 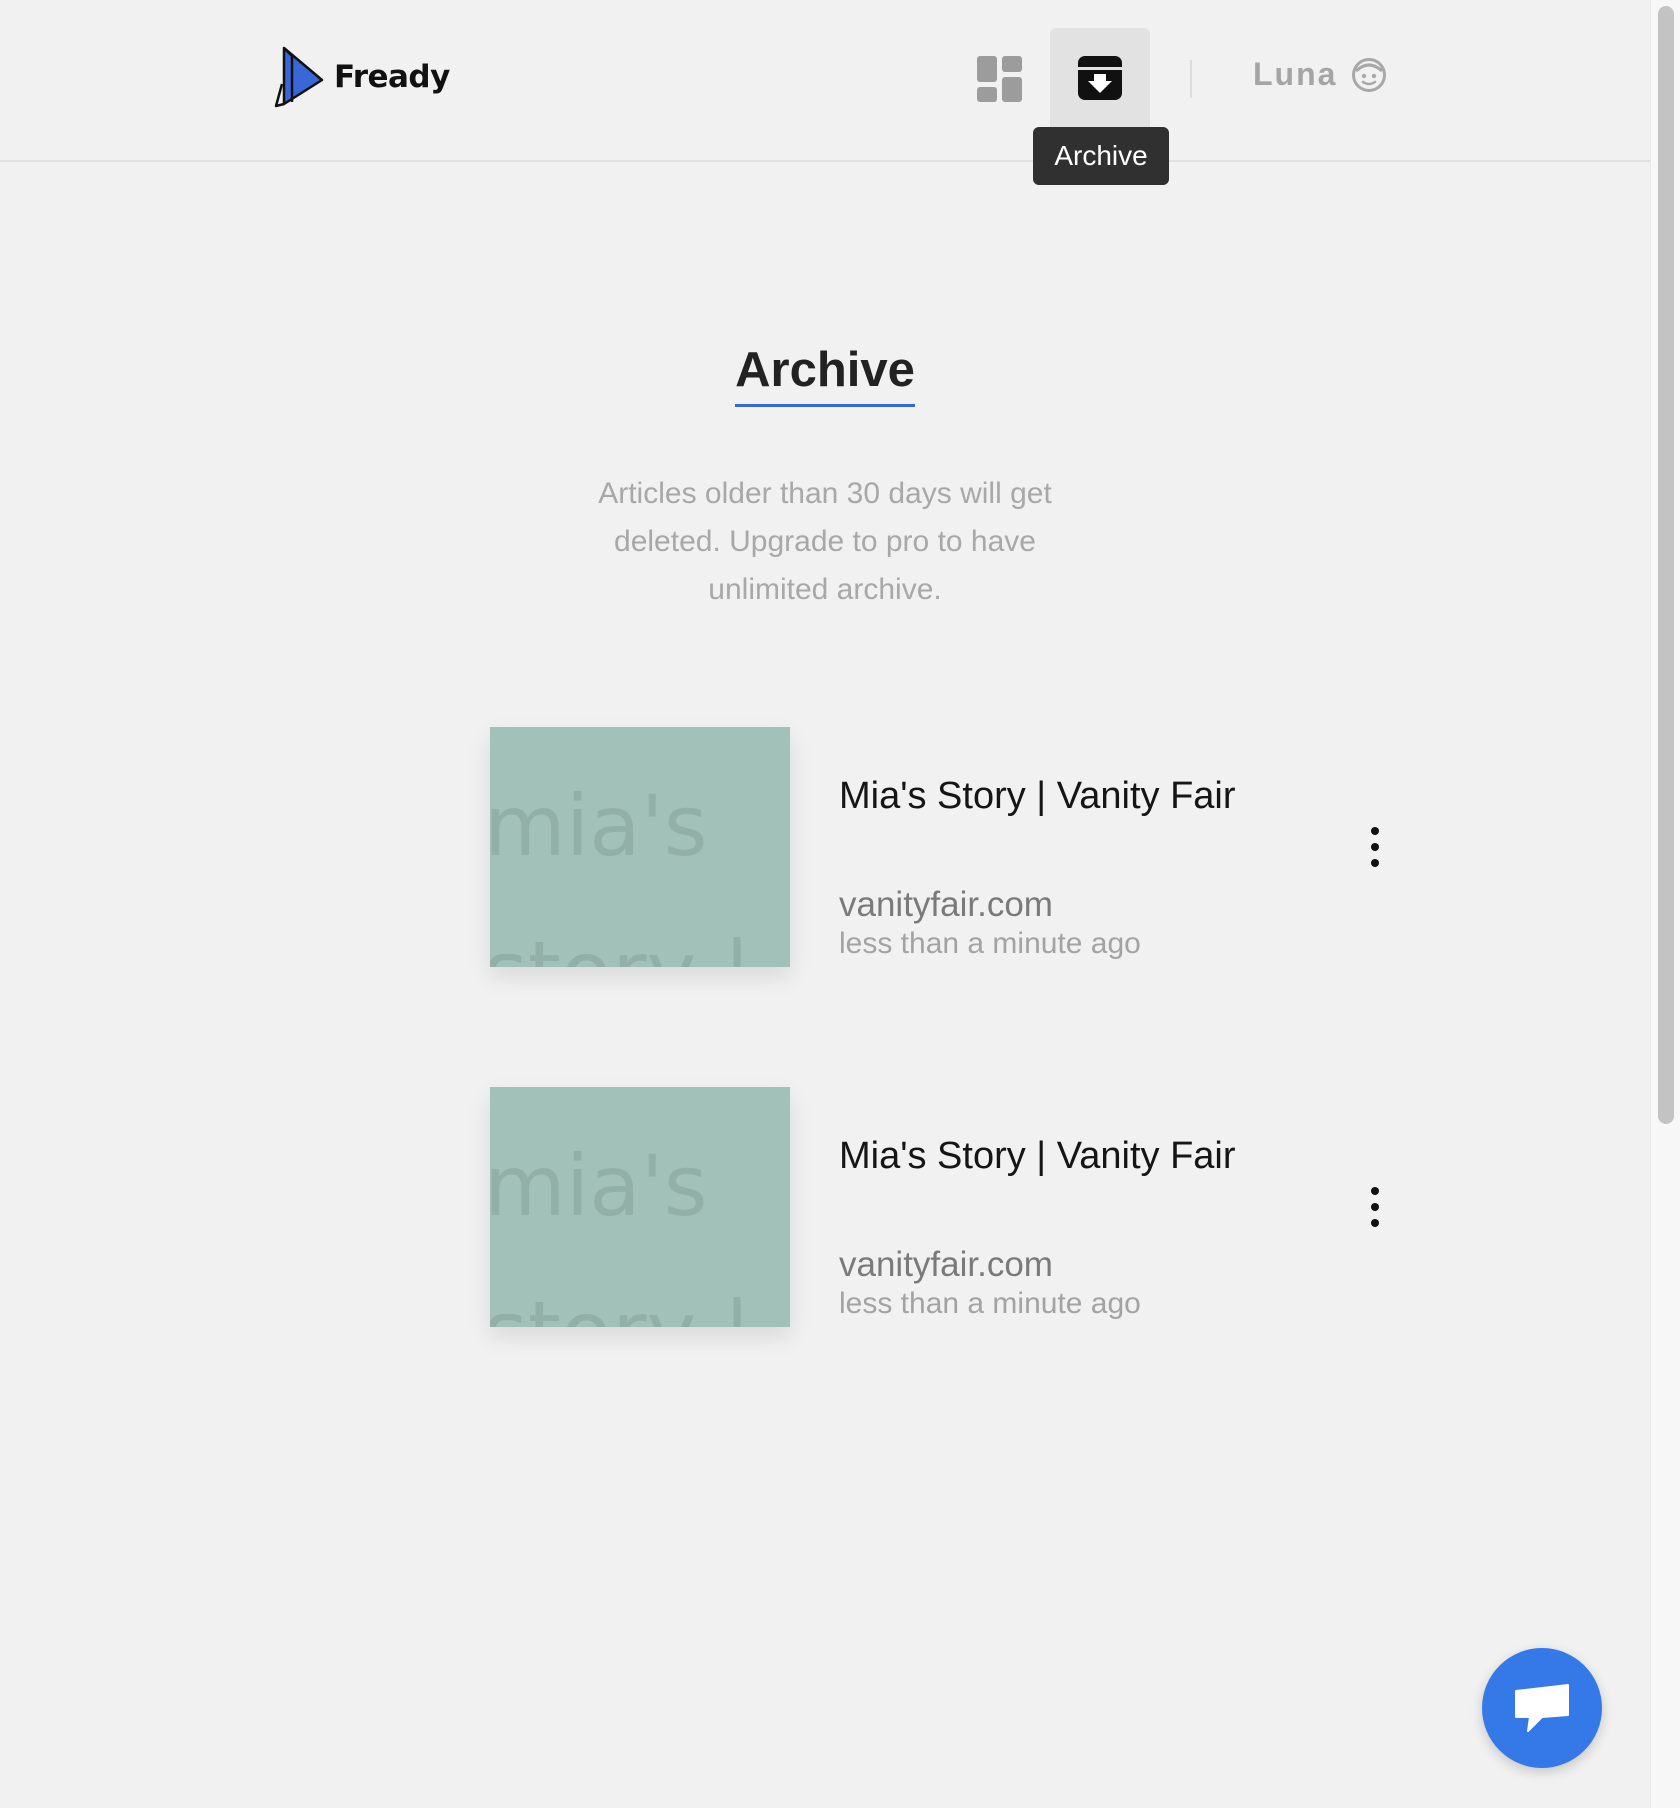 I want to click on chat-button, so click(x=1542, y=1708).